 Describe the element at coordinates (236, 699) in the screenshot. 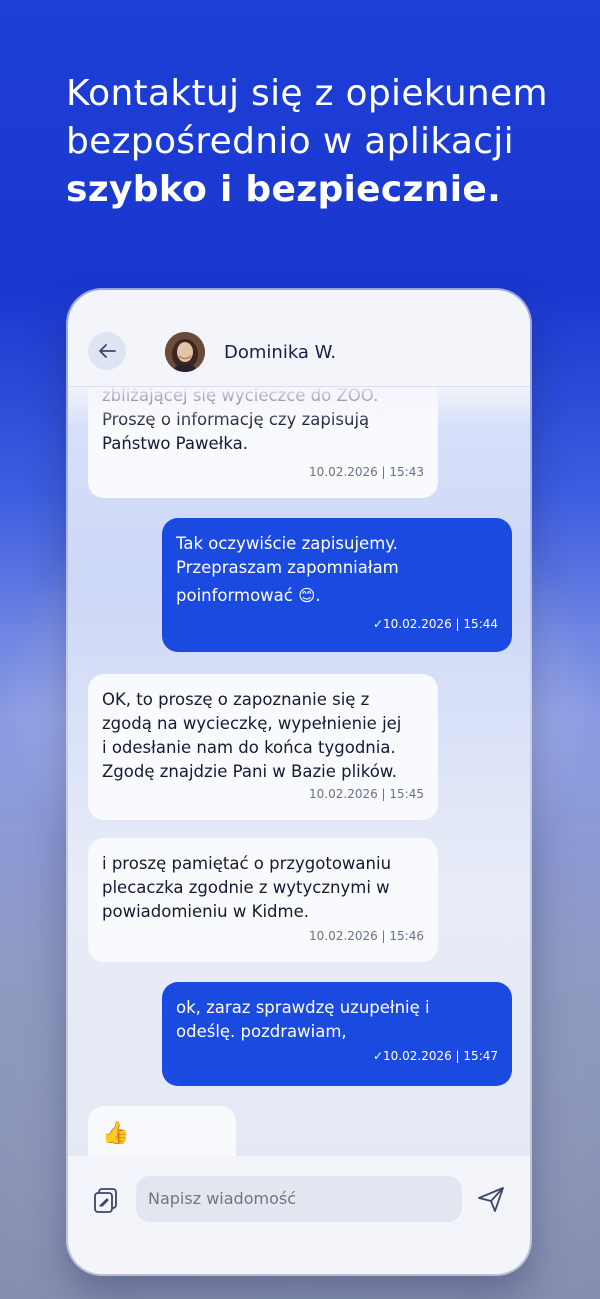

I see `message-line: OK, to proszę o zapoznanie się z` at that location.